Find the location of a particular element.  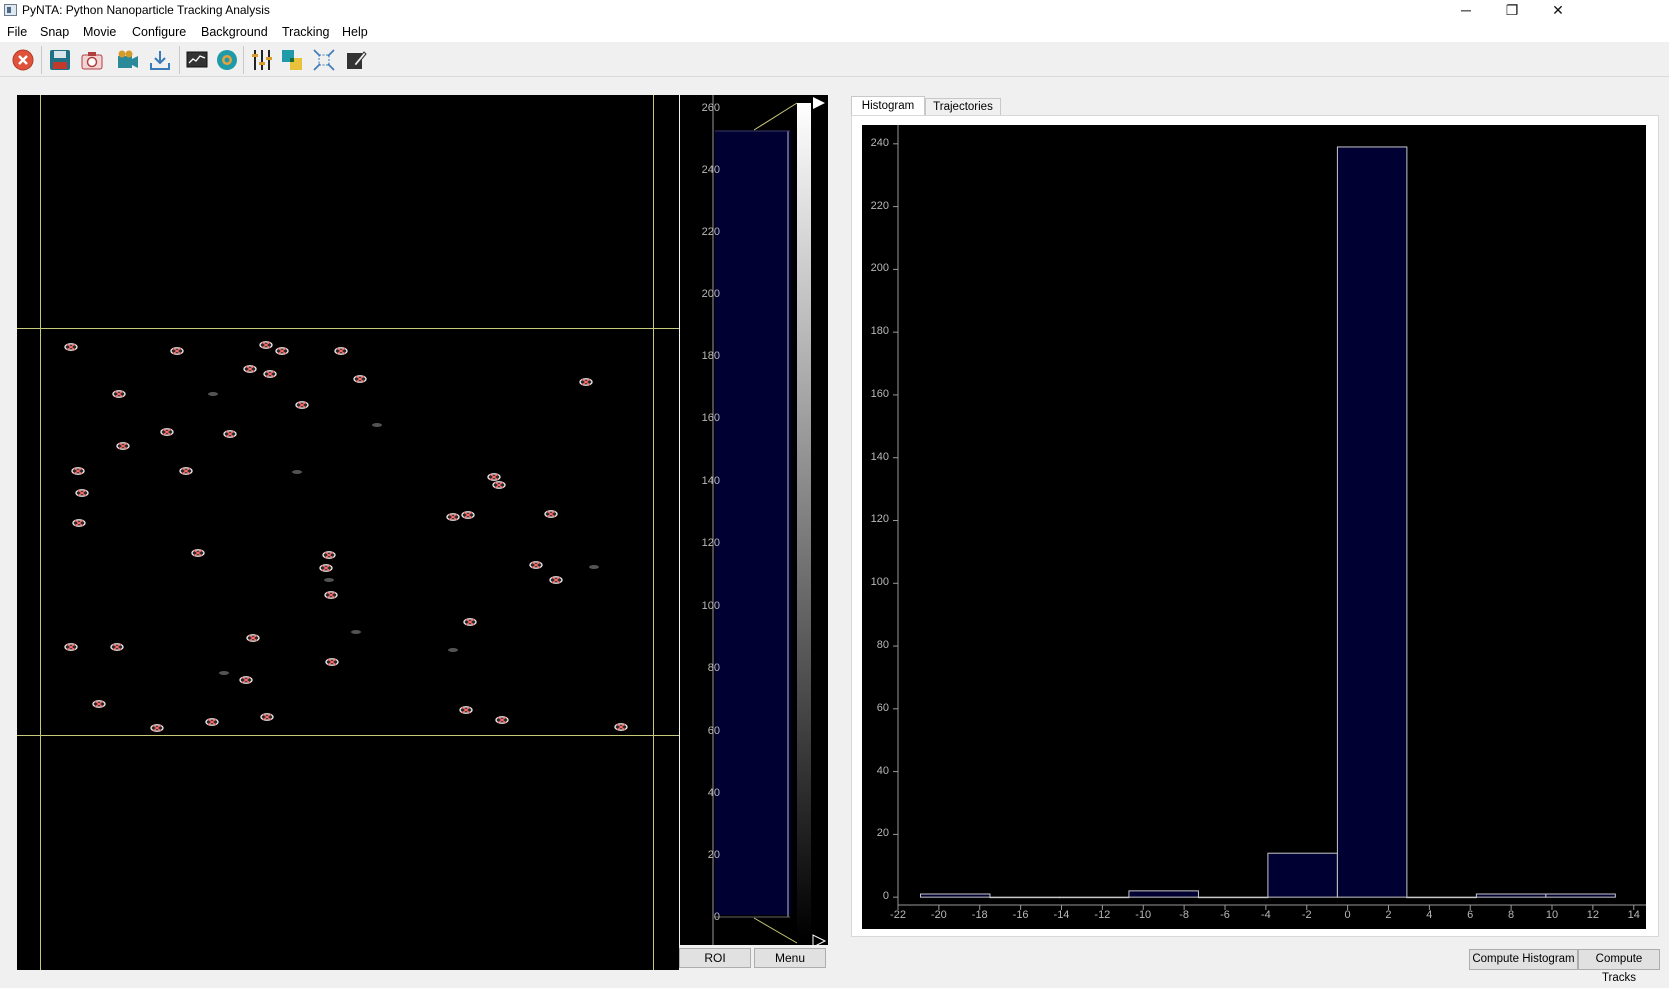

lut-tick-label: 120 is located at coordinates (710, 543).